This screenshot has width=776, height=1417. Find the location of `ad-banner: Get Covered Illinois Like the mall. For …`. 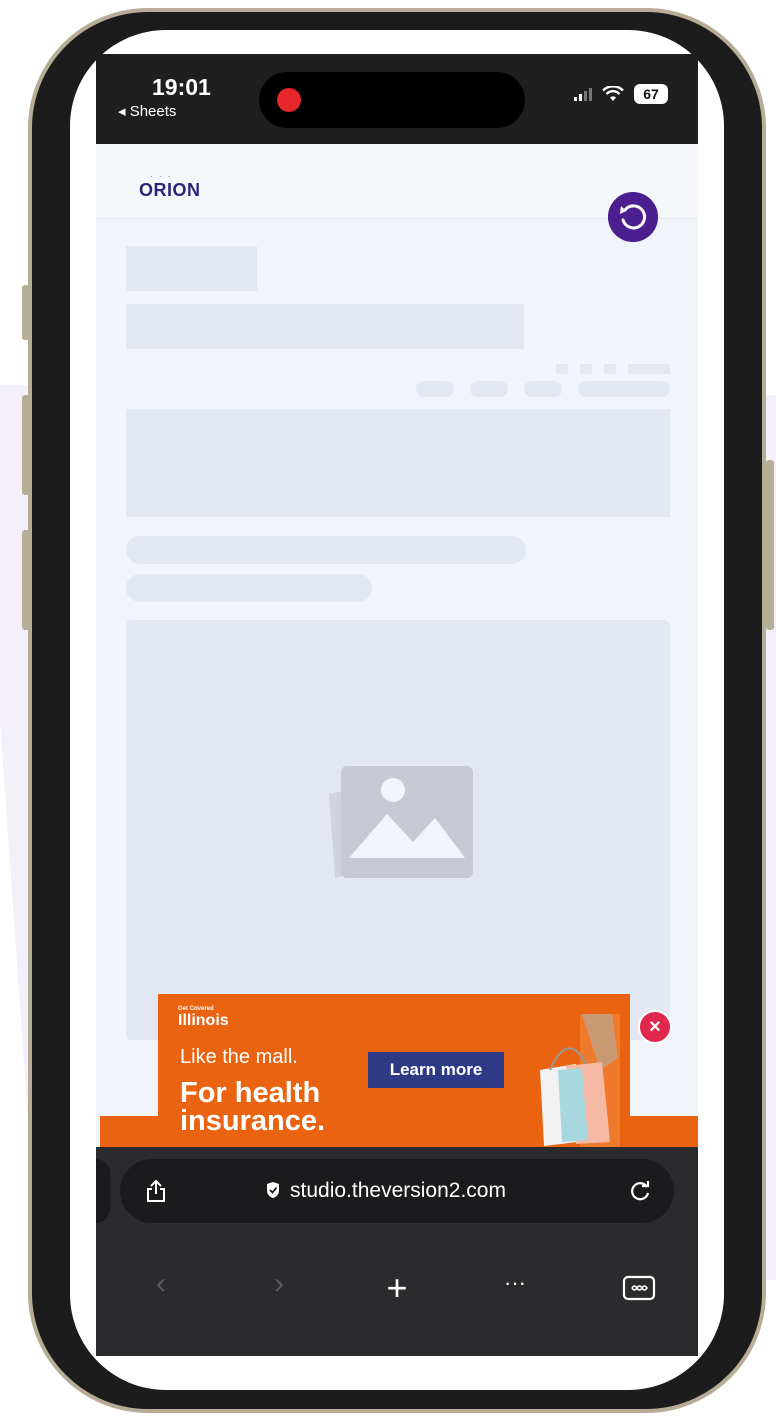

ad-banner: Get Covered Illinois Like the mall. For … is located at coordinates (394, 1074).